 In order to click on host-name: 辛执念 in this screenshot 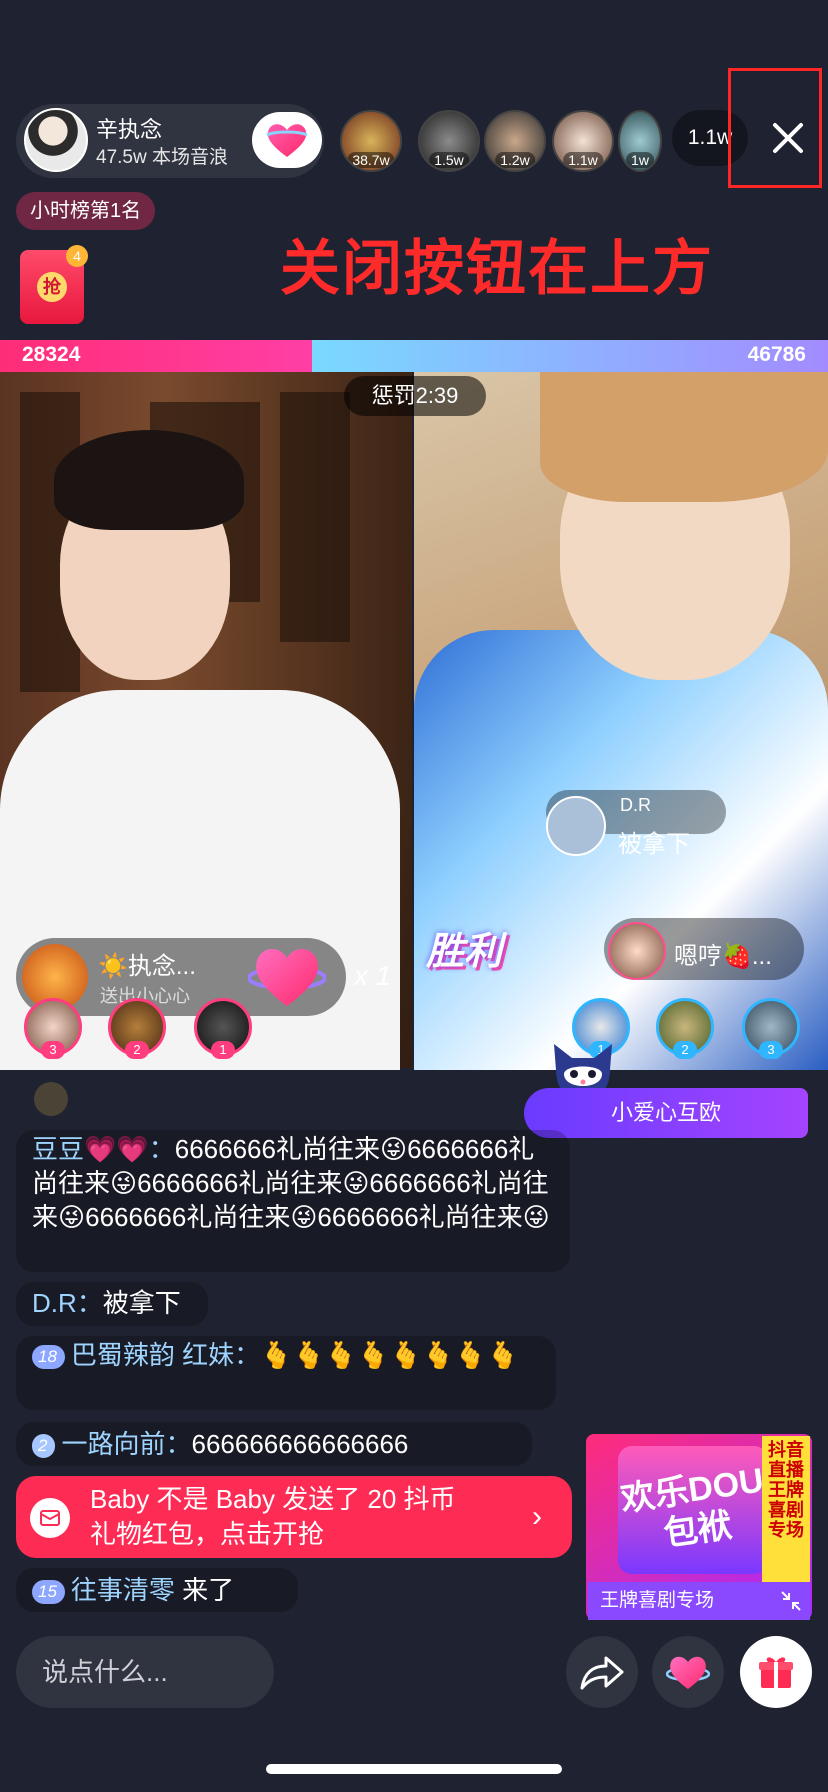, I will do `click(129, 129)`.